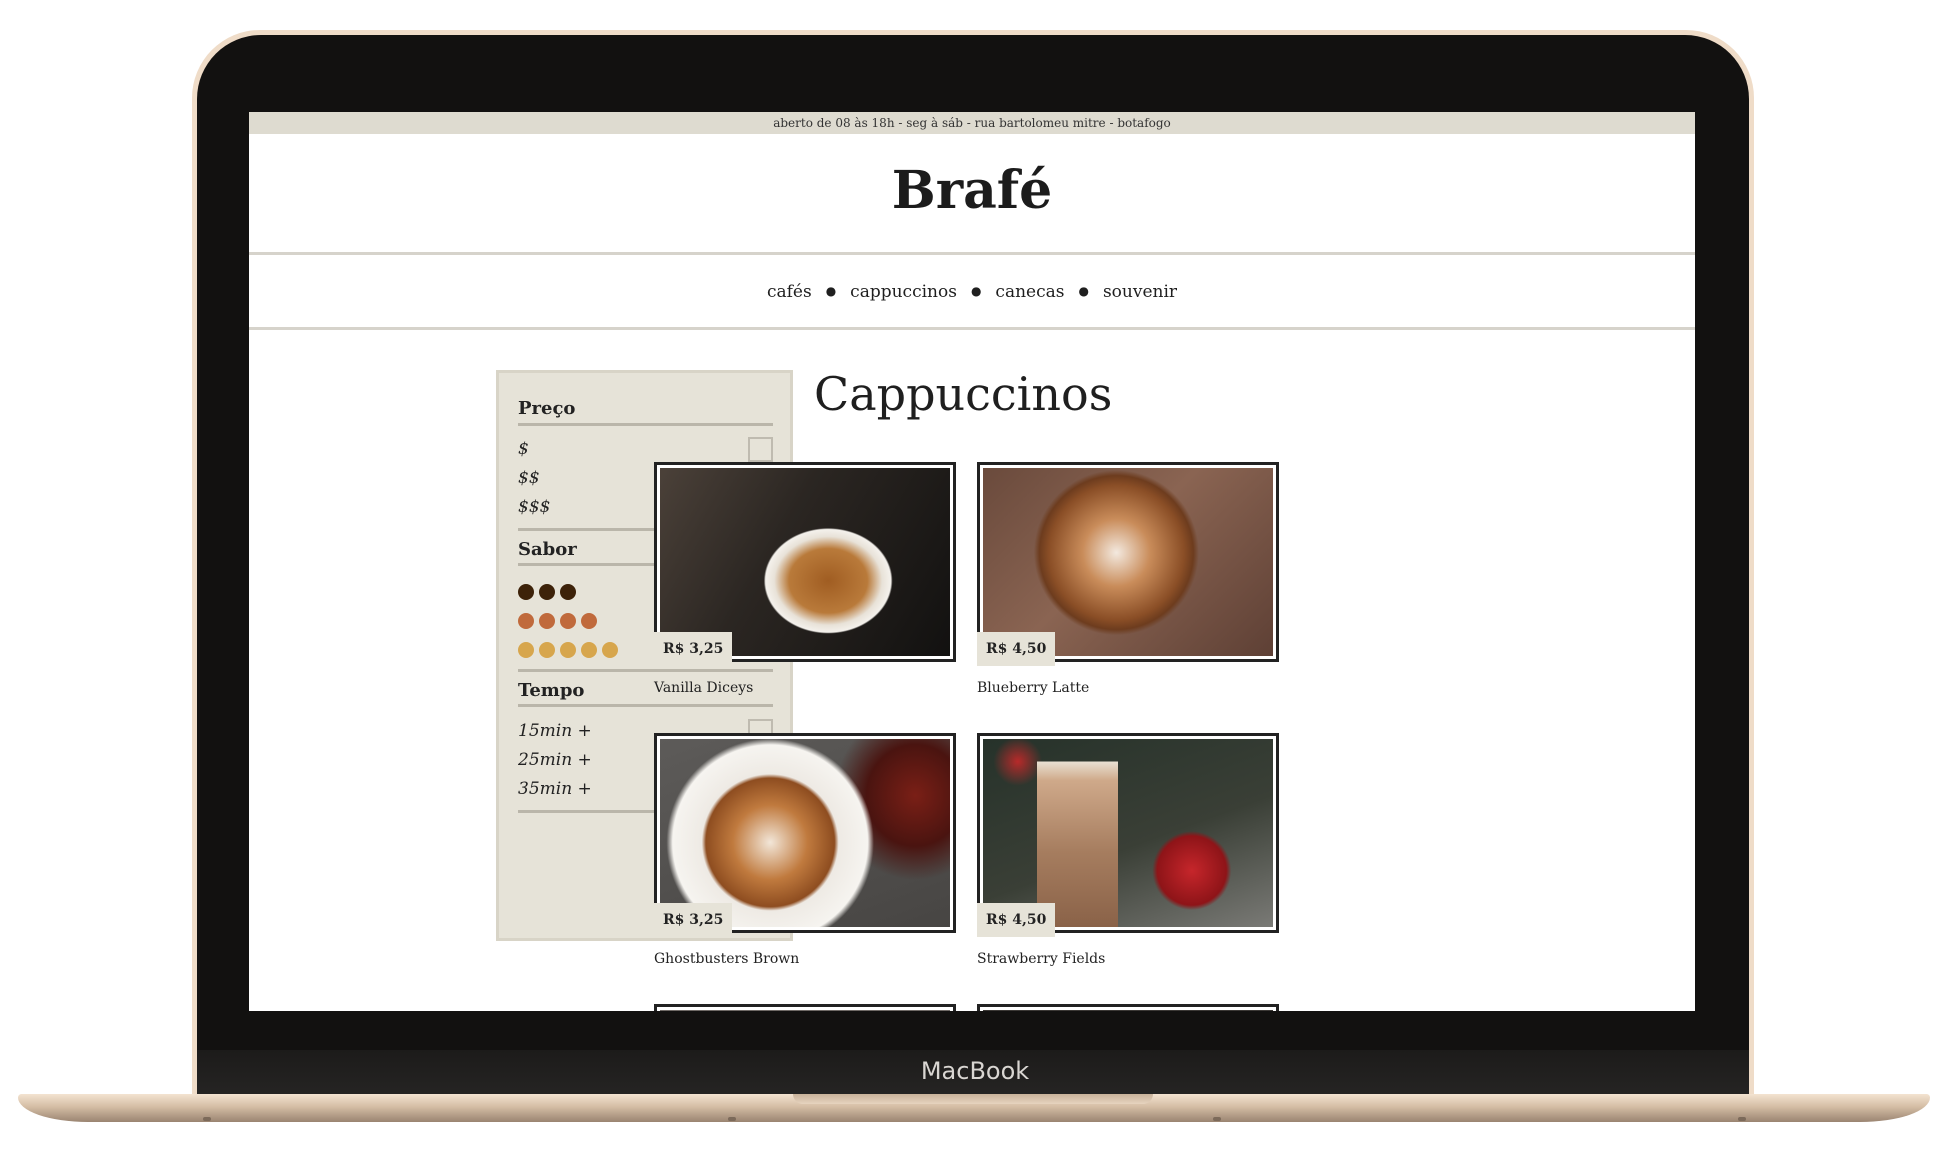 This screenshot has height=1155, width=1950. What do you see at coordinates (1033, 688) in the screenshot?
I see `product-name: Blueberry Latte` at bounding box center [1033, 688].